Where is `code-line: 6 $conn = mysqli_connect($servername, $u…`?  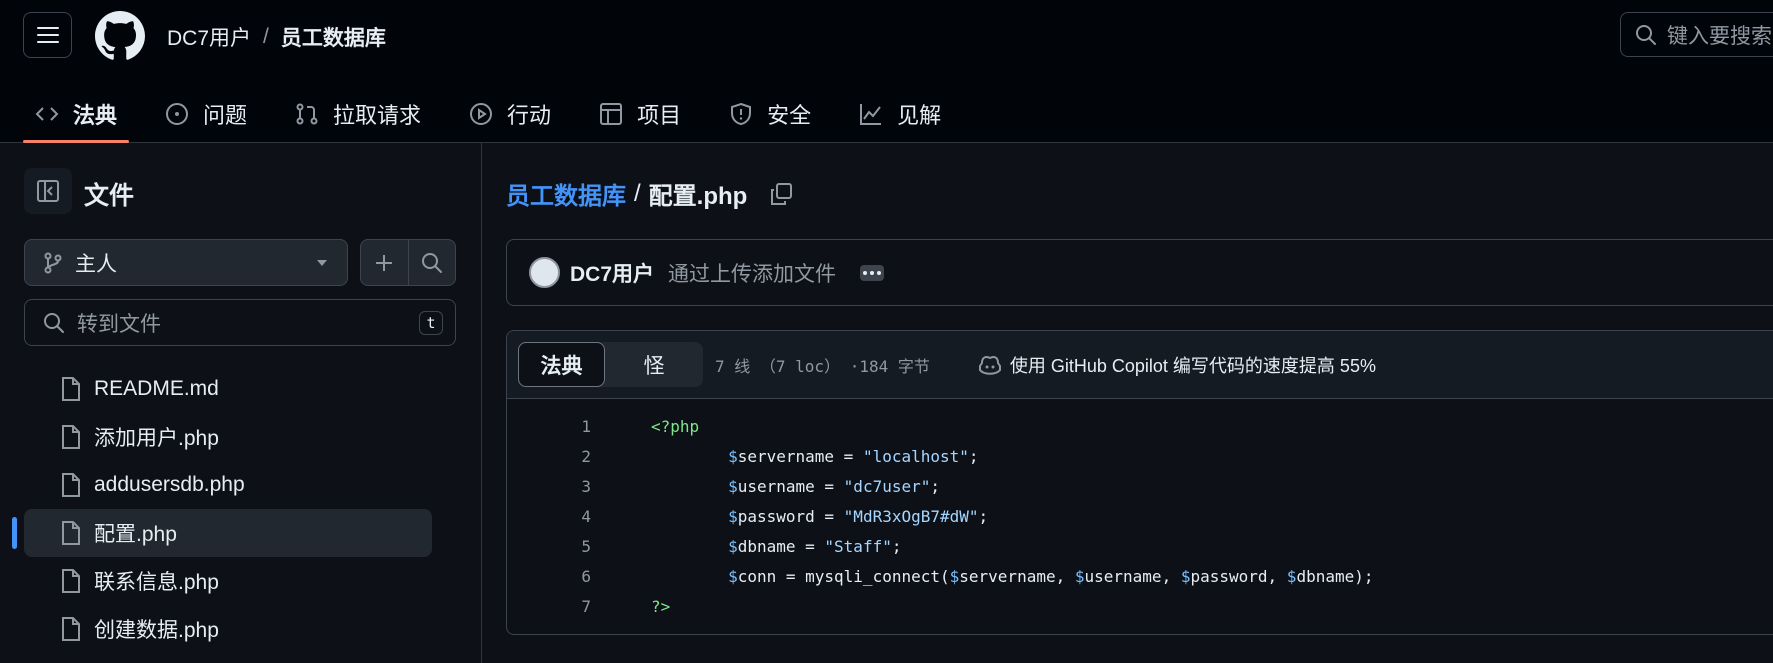 code-line: 6 $conn = mysqli_connect($servername, $u… is located at coordinates (1140, 576).